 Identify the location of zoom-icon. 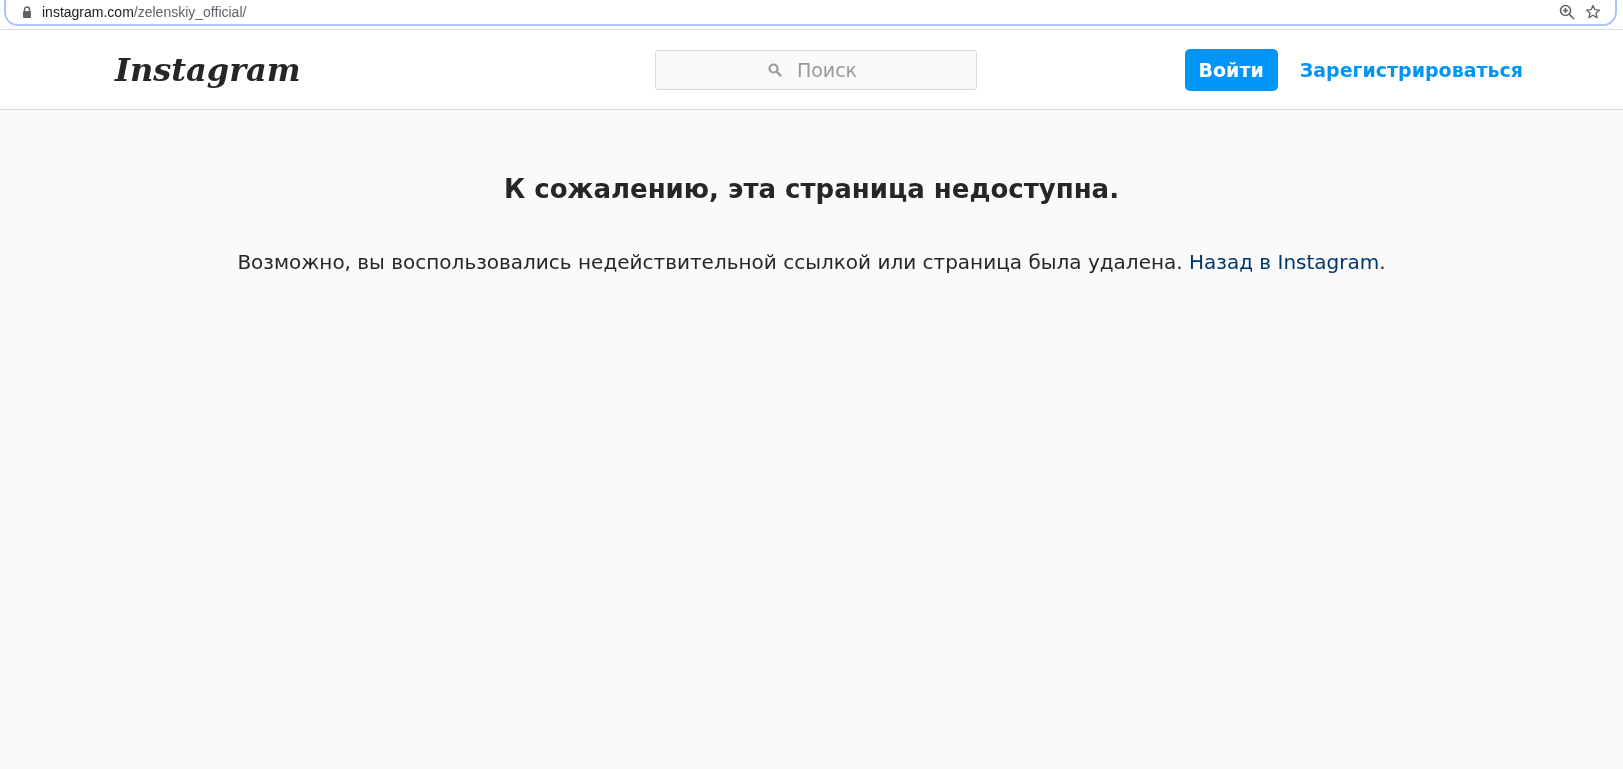
(1567, 12).